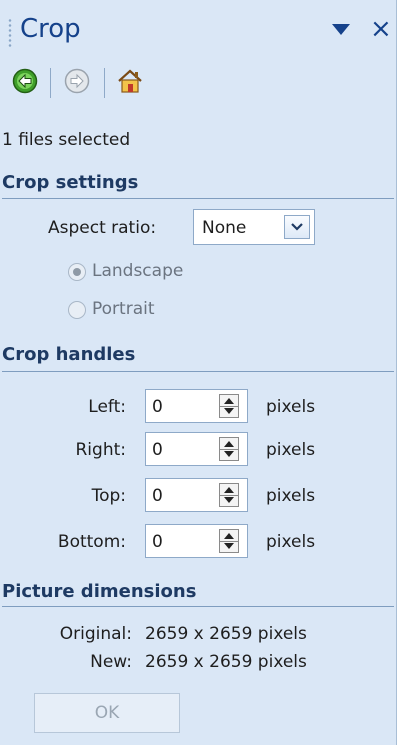 The image size is (406, 745). Describe the element at coordinates (196, 406) in the screenshot. I see `left-spinner: 0` at that location.